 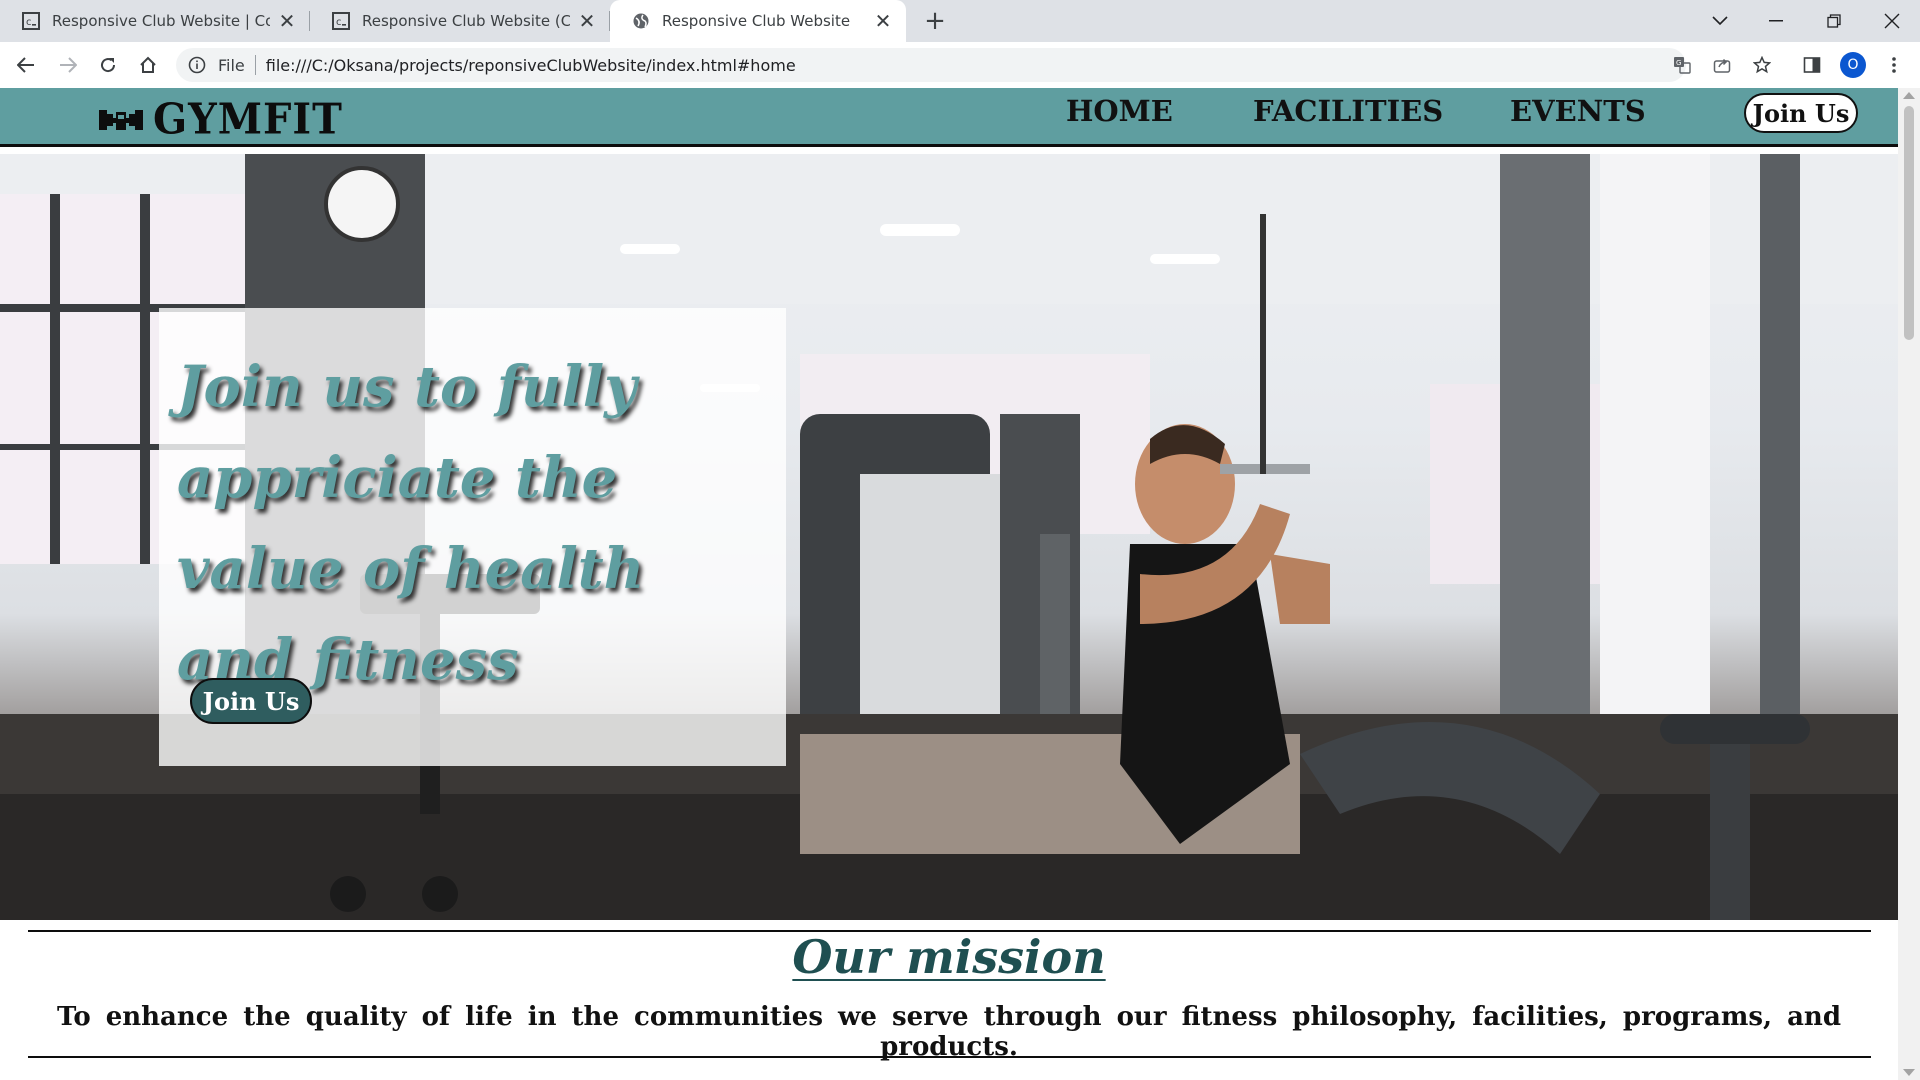 What do you see at coordinates (1682, 65) in the screenshot?
I see `translate-icon: G` at bounding box center [1682, 65].